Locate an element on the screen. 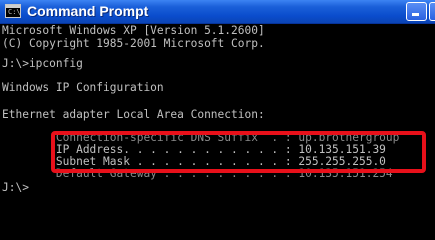  console-line: Microsoft Windows XP [Version 5.1.2600] is located at coordinates (133, 30).